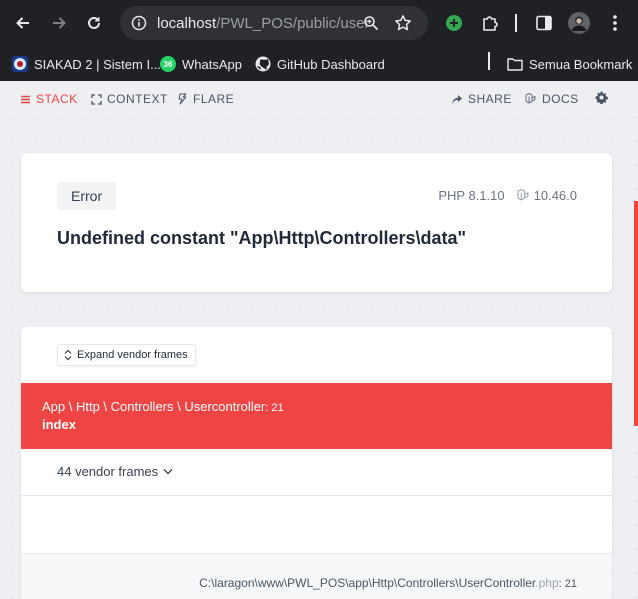 Image resolution: width=638 pixels, height=599 pixels. I want to click on expand-chevrons-icon, so click(68, 355).